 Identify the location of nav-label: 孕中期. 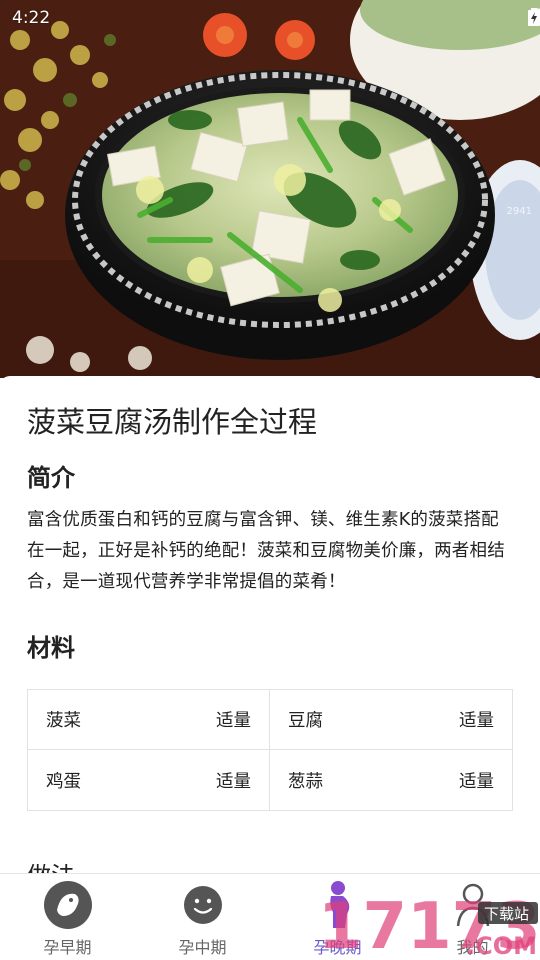
(202, 947).